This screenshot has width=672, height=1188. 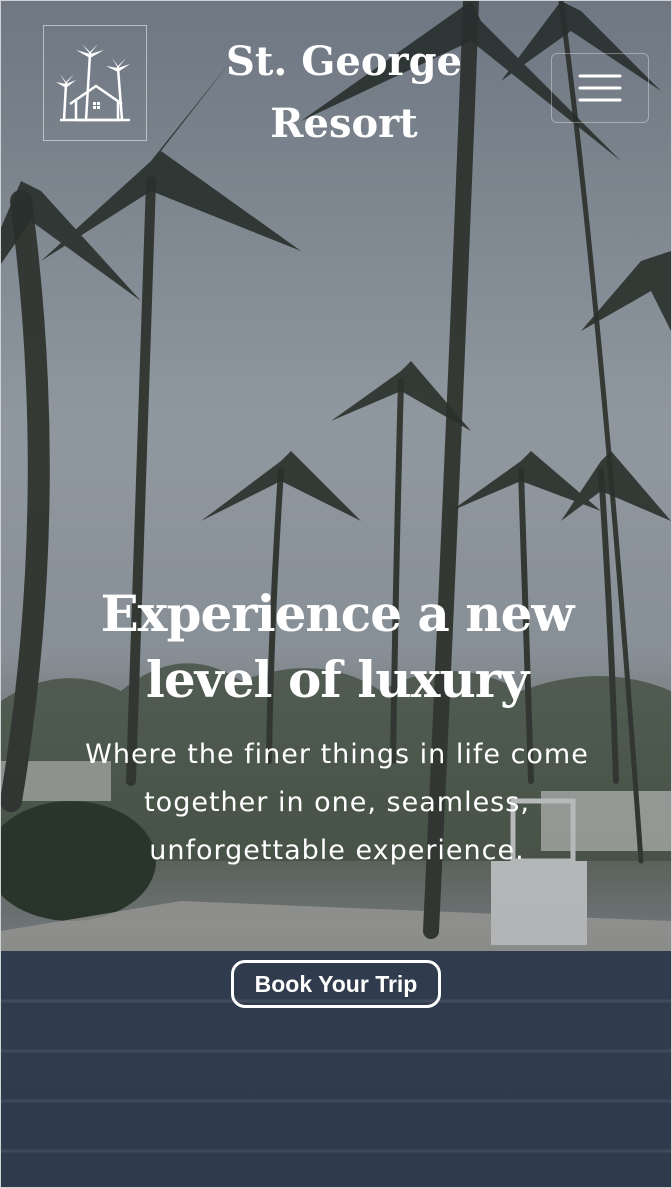 I want to click on book-your-trip-button: Book Your Trip, so click(x=336, y=984).